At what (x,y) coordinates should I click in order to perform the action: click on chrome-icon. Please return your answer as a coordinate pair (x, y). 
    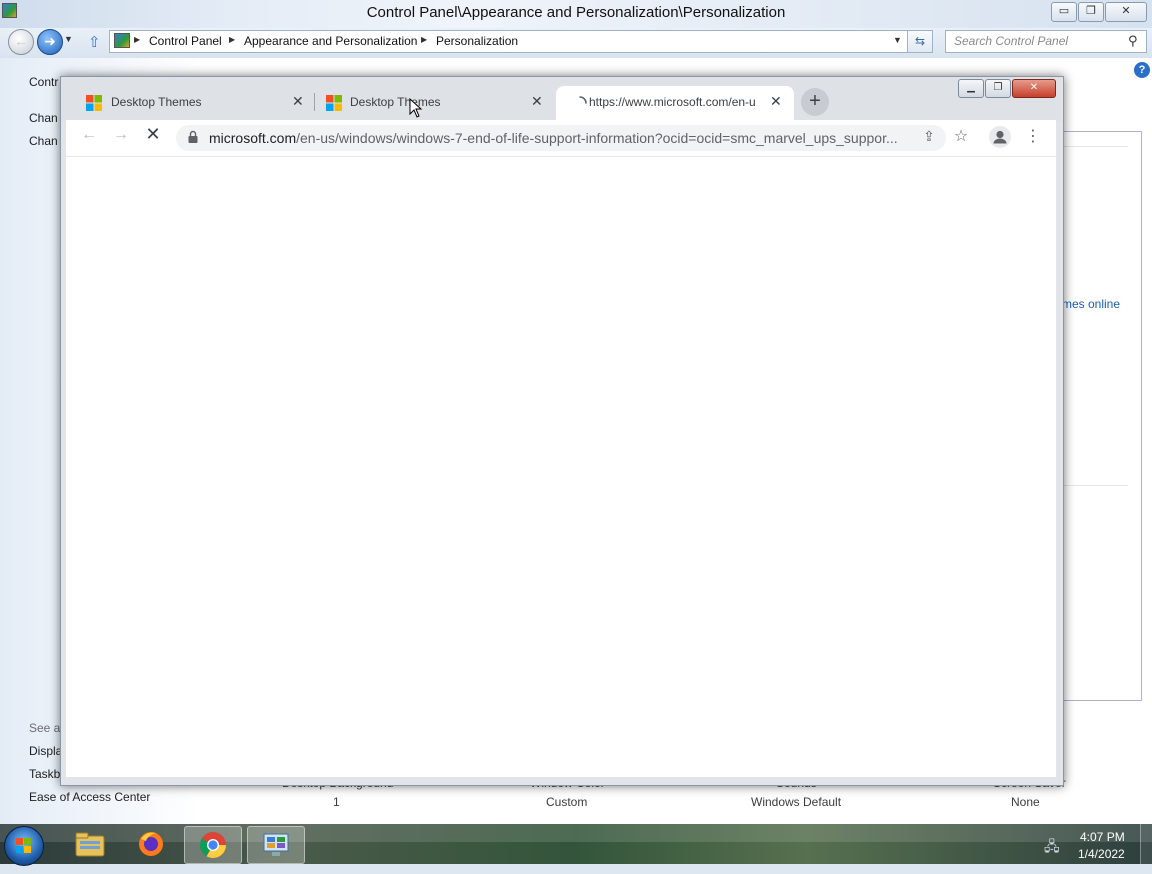
    Looking at the image, I should click on (213, 845).